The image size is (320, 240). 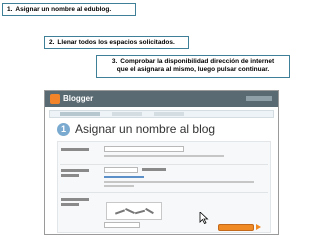 I want to click on check-availability-link, so click(x=124, y=177).